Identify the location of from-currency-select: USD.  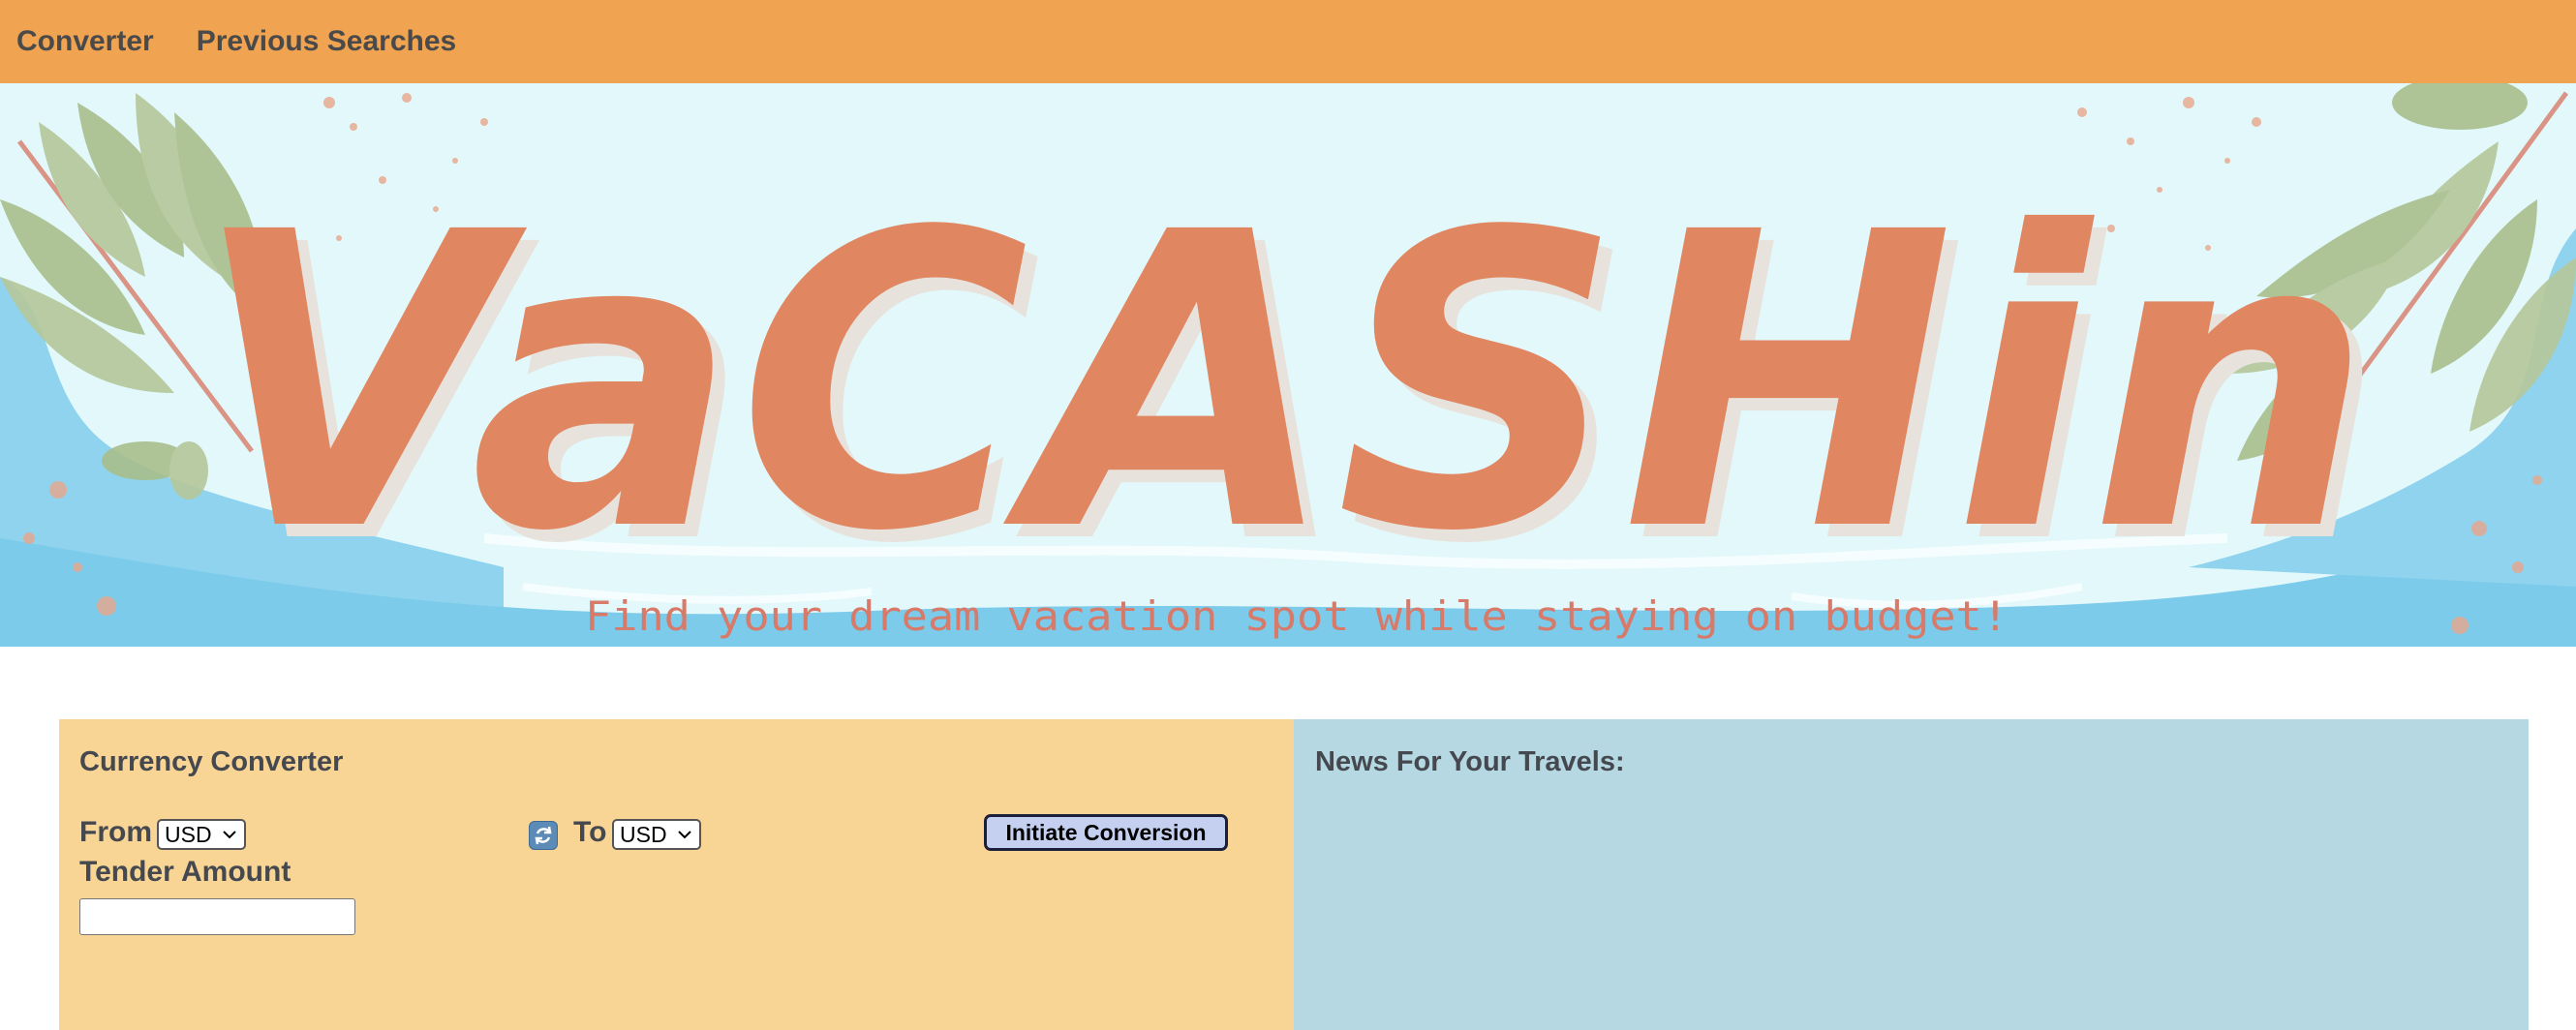
(201, 834).